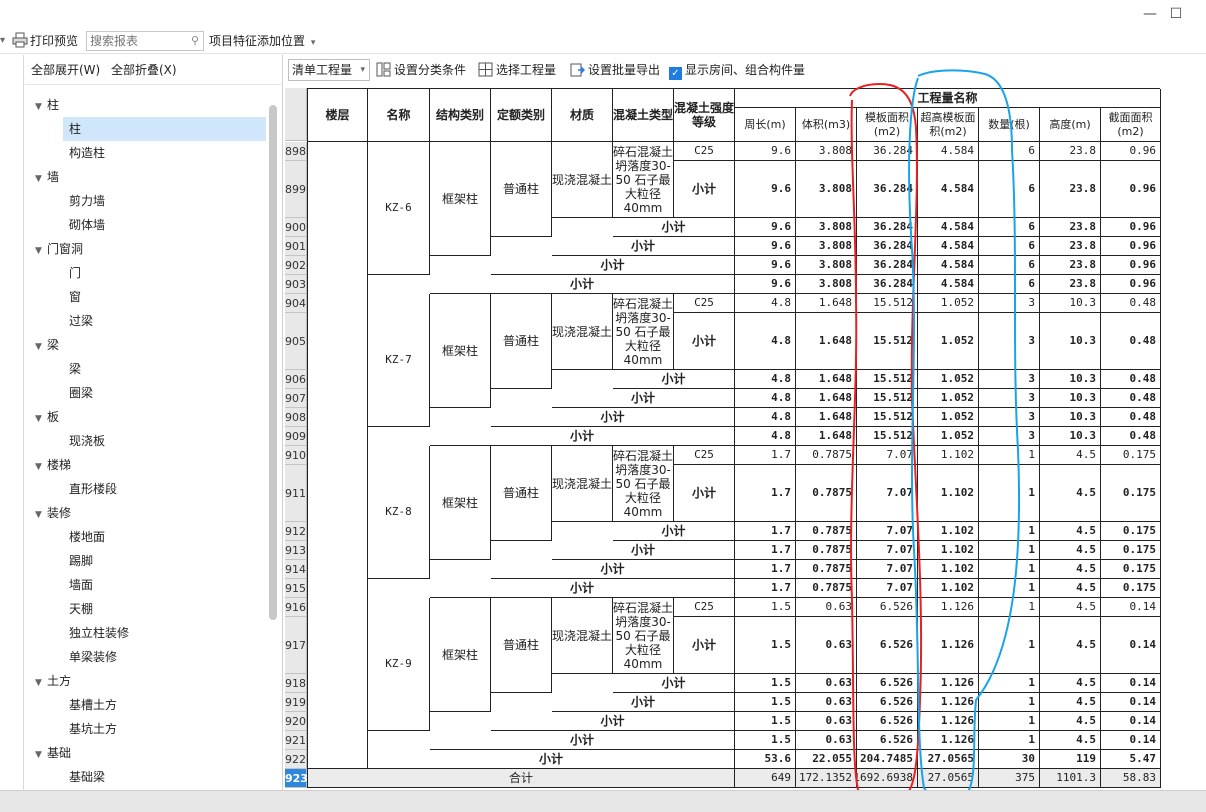 This screenshot has width=1206, height=812. What do you see at coordinates (399, 664) in the screenshot?
I see `component-name: KZ-9` at bounding box center [399, 664].